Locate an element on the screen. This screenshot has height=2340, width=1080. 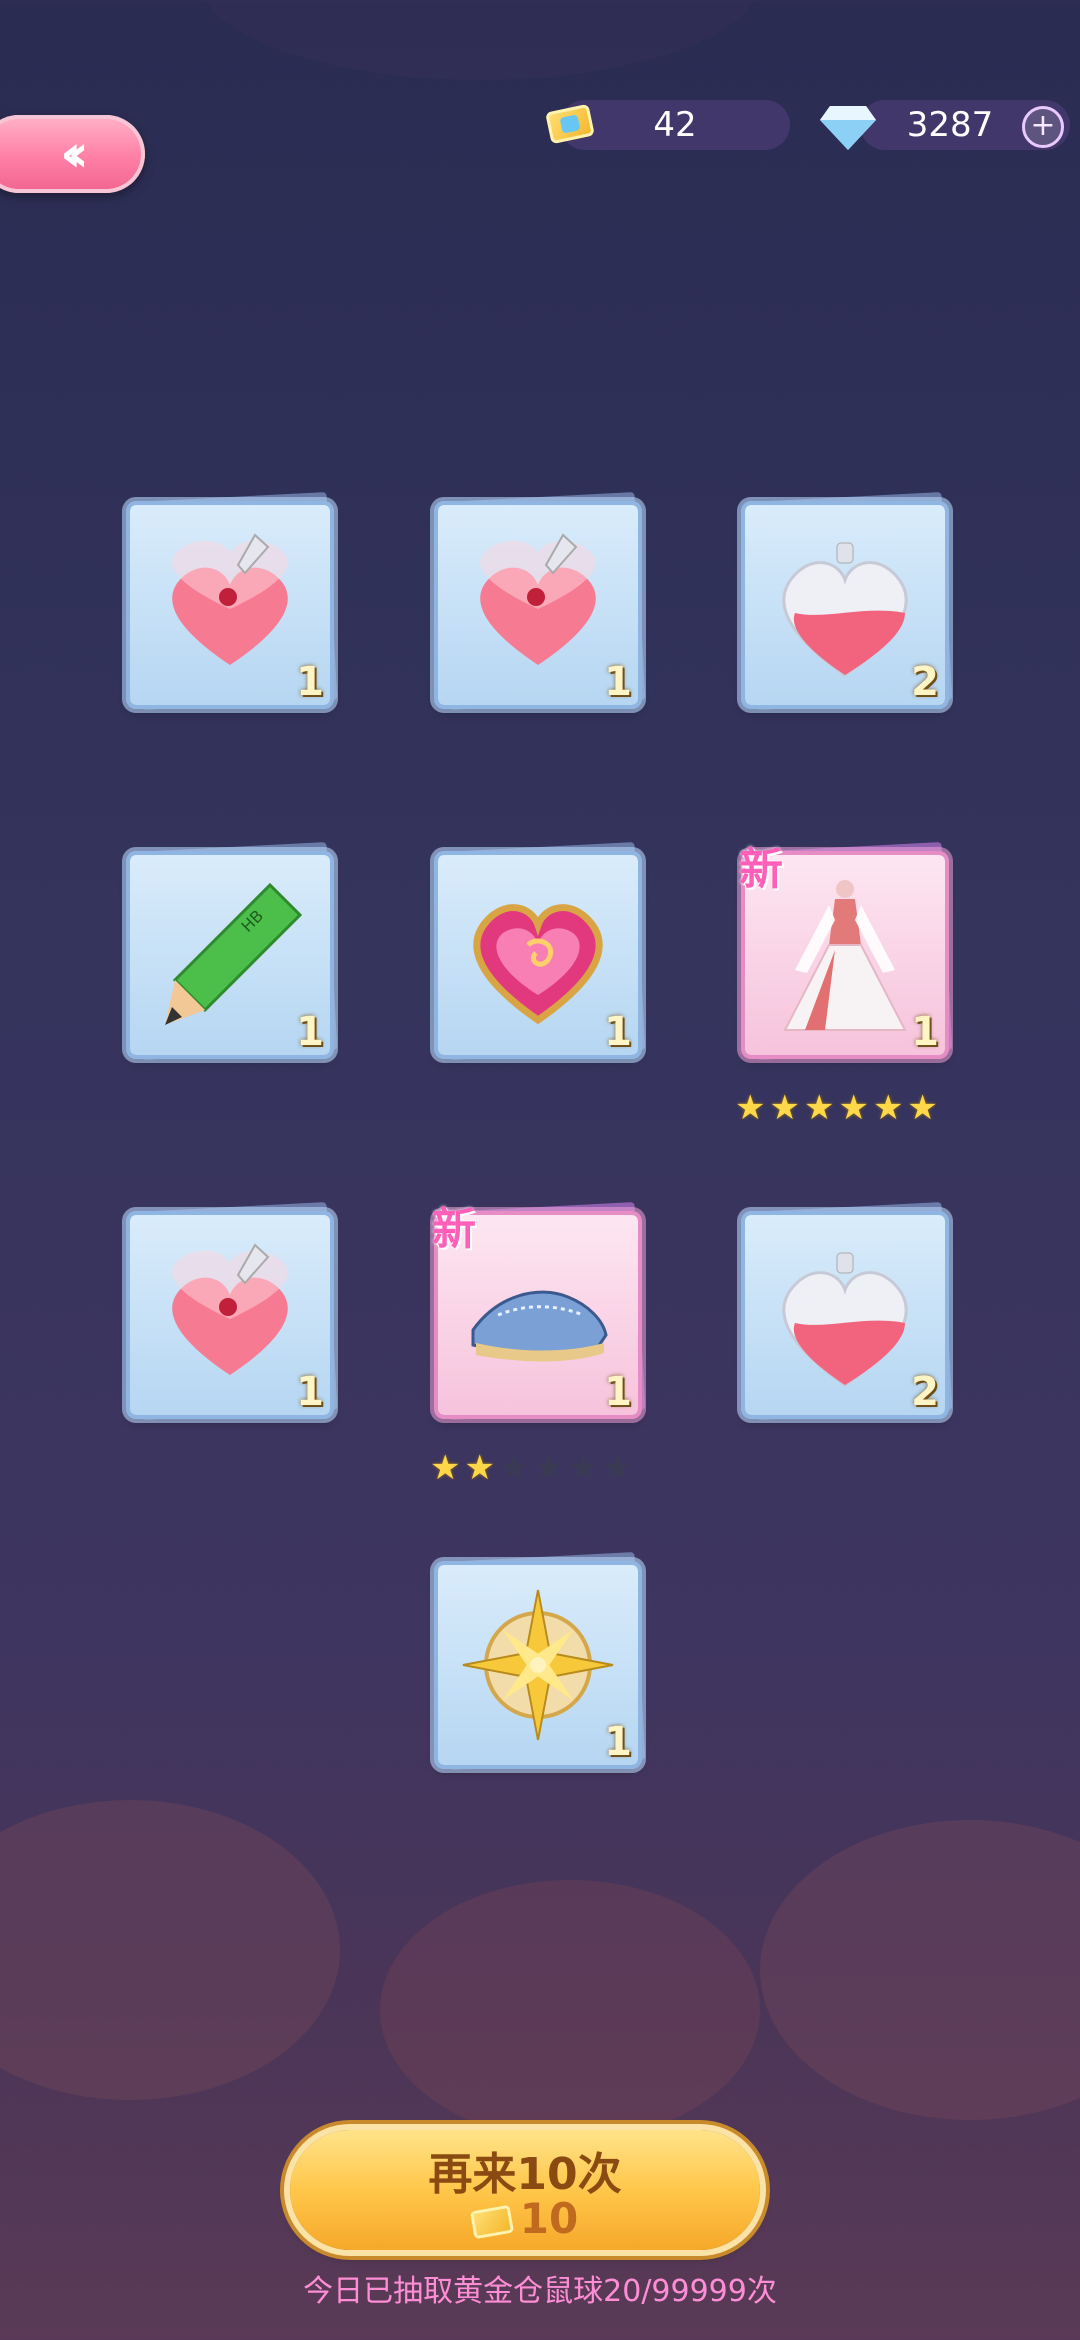
double-chevron-left-icon: ‹‹ is located at coordinates (74, 154).